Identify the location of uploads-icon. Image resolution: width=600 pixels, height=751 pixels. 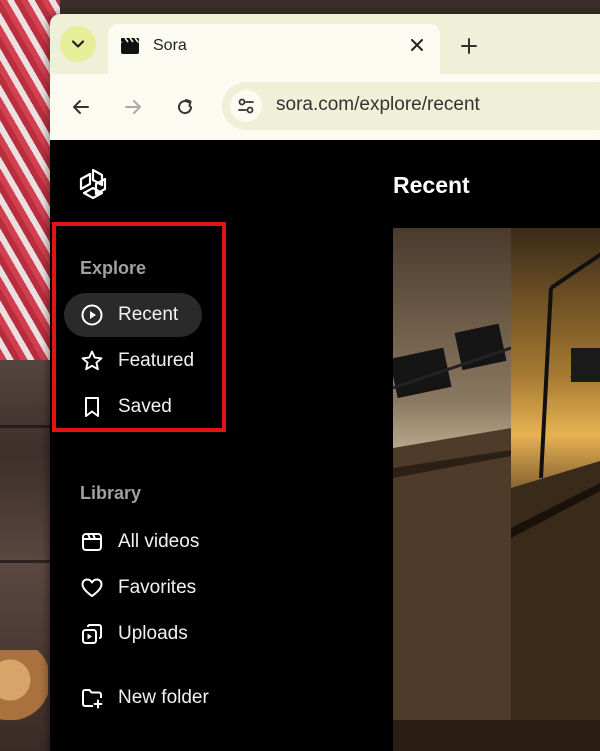
(92, 634).